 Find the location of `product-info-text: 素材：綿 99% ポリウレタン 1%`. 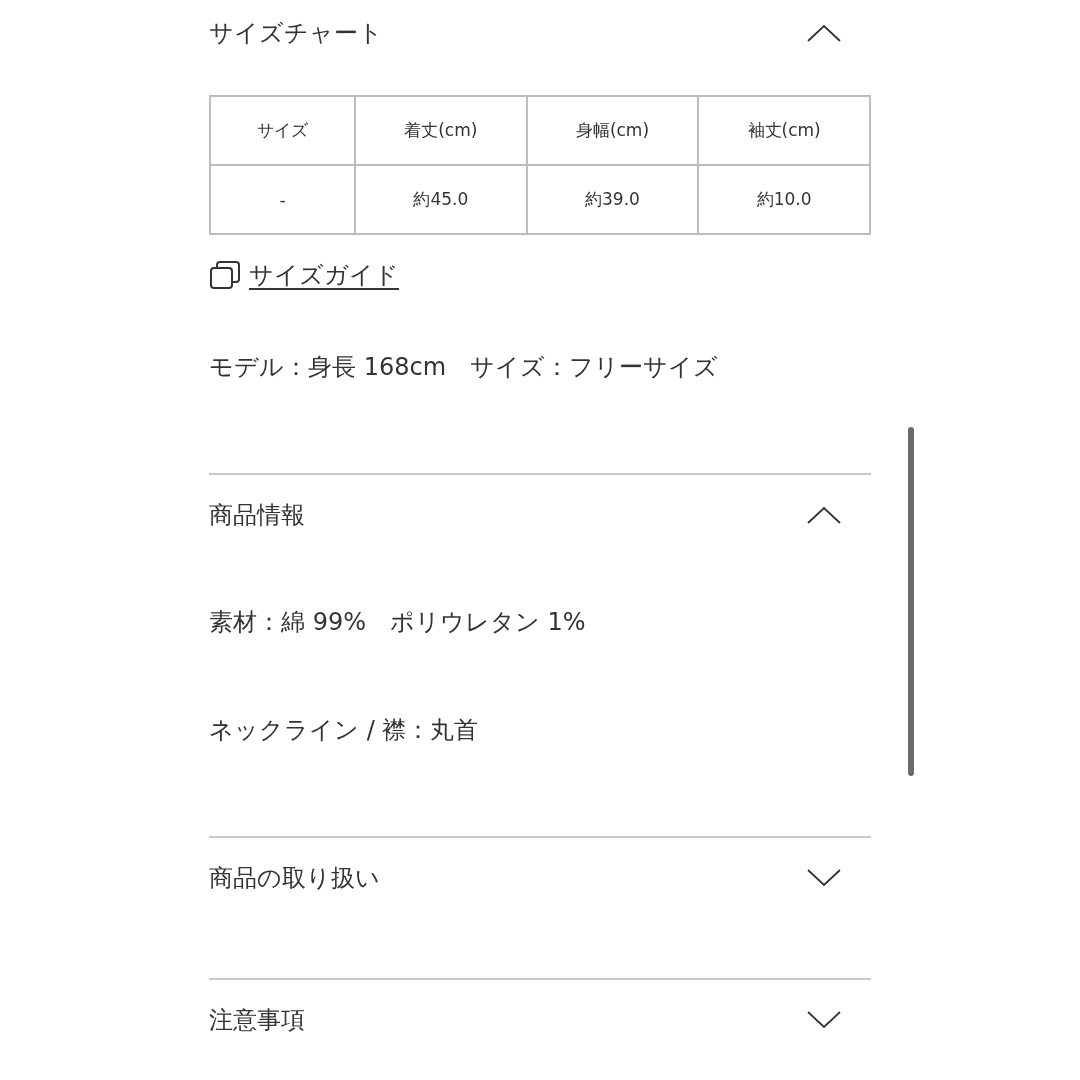

product-info-text: 素材：綿 99% ポリウレタン 1% is located at coordinates (398, 622).